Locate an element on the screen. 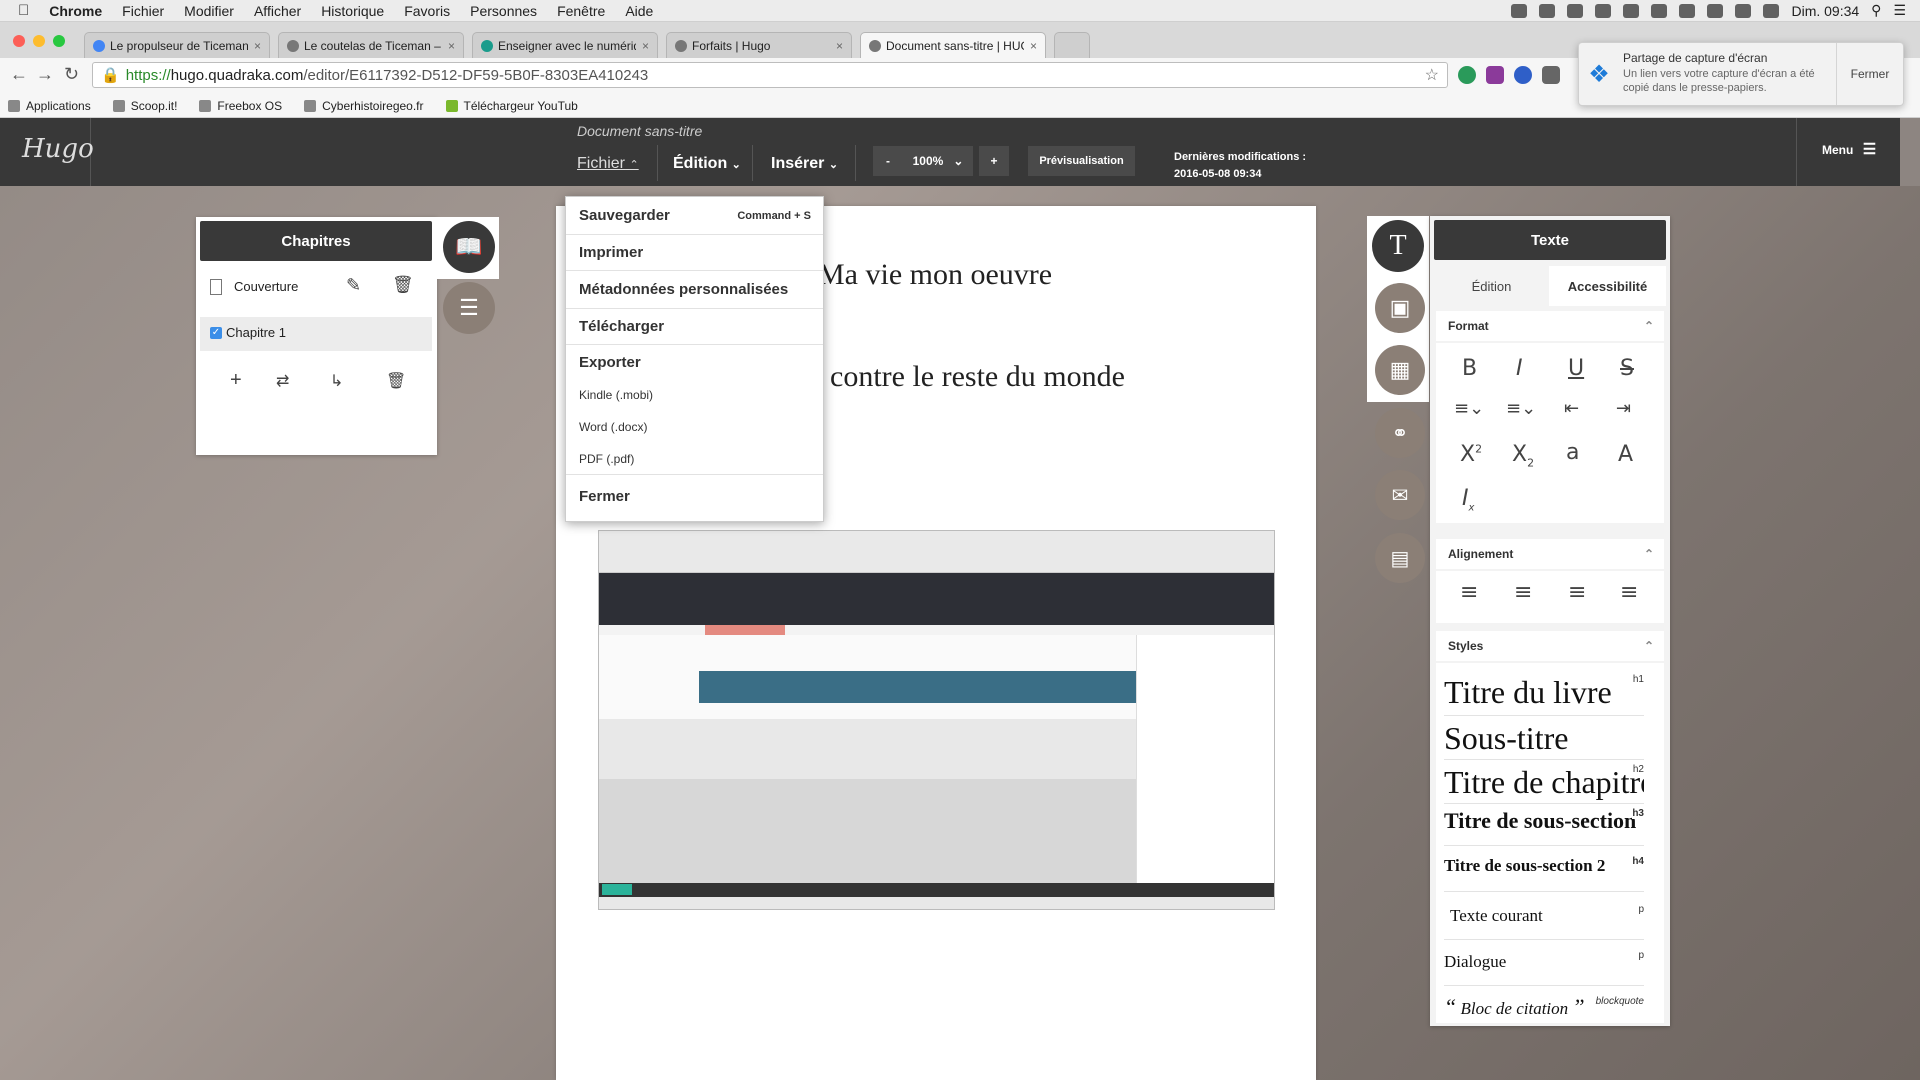 Image resolution: width=1920 pixels, height=1080 pixels. style-titre-du-livre: Titre du livre h1 is located at coordinates (1544, 695).